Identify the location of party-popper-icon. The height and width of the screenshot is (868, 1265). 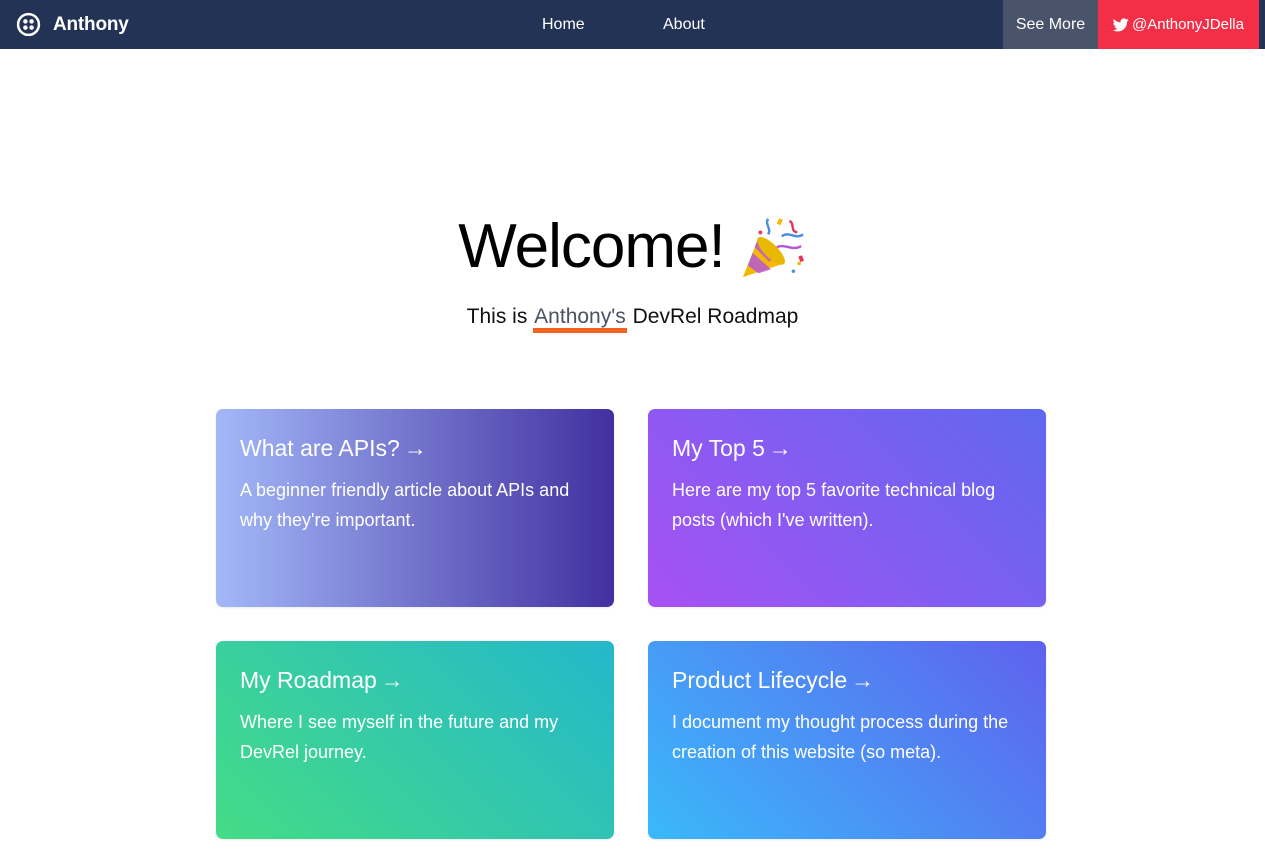
(773, 248).